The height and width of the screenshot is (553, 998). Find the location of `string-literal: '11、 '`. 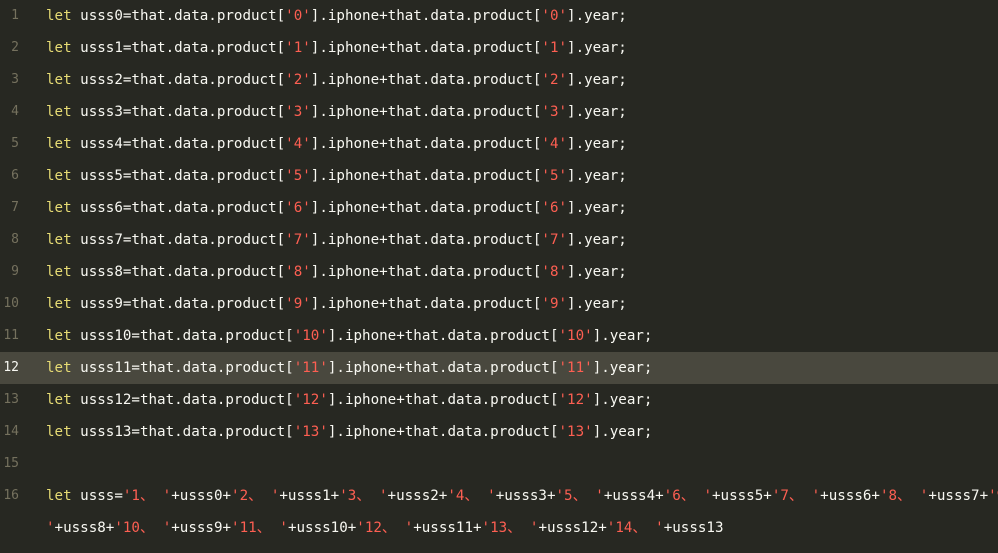

string-literal: '11、 ' is located at coordinates (259, 528).